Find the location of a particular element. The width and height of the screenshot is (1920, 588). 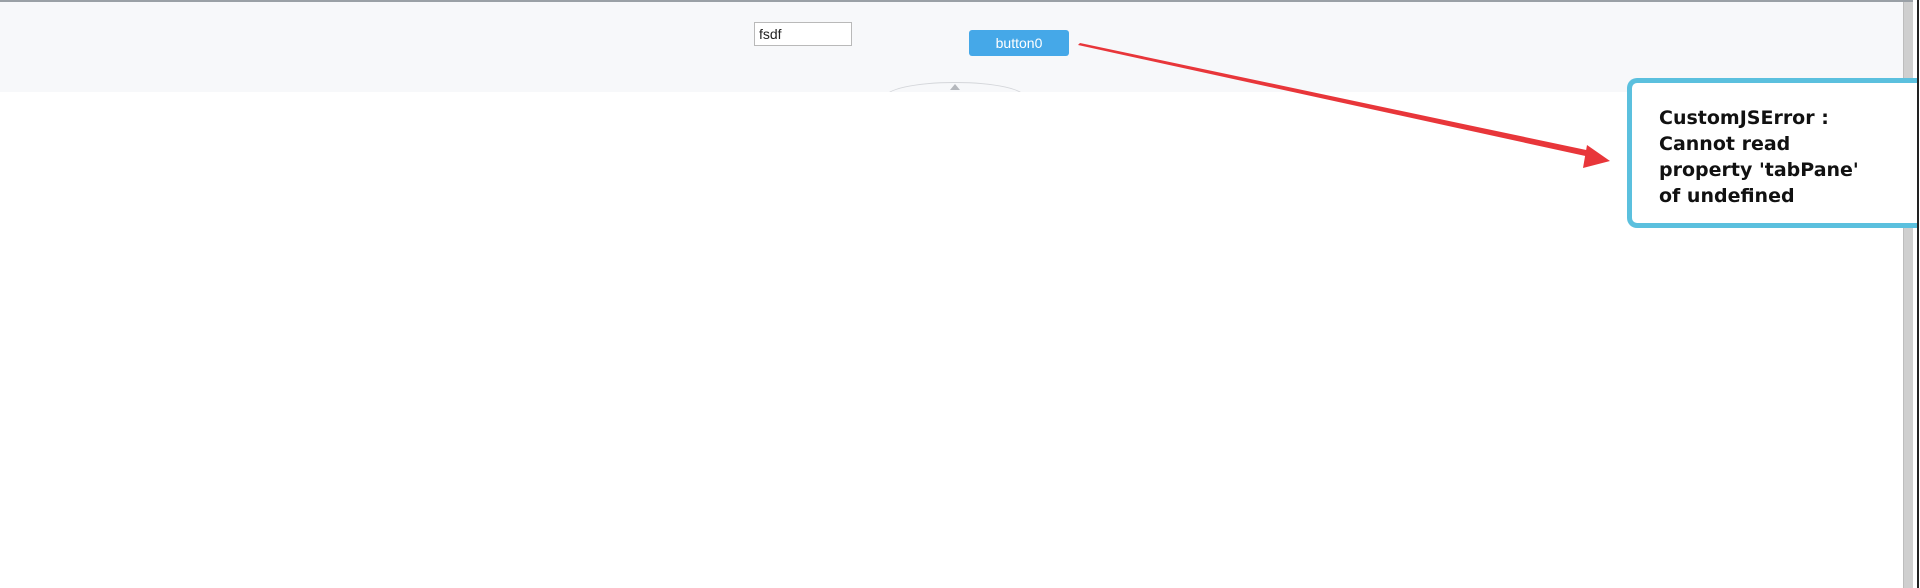

window-right-border is located at coordinates (1918, 294).